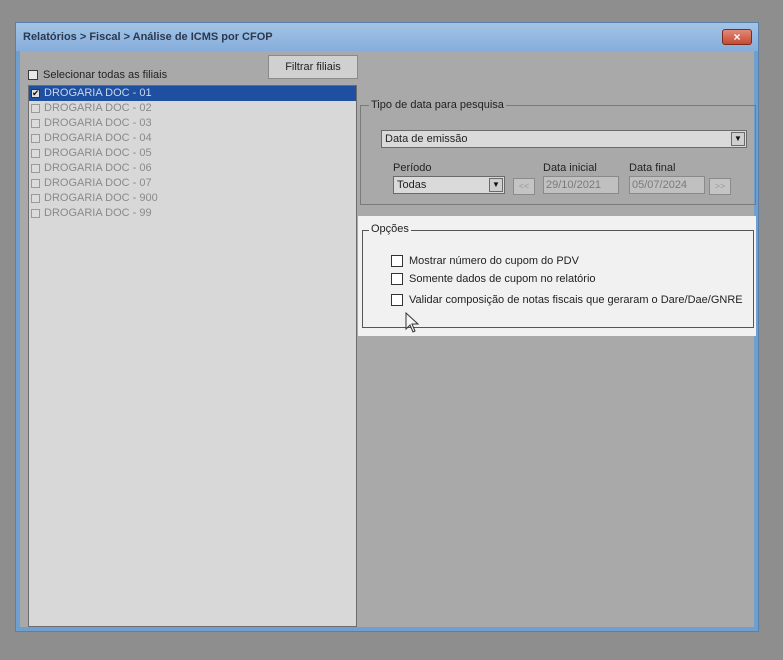  Describe the element at coordinates (667, 185) in the screenshot. I see `end-date-field: 05/07/2024` at that location.